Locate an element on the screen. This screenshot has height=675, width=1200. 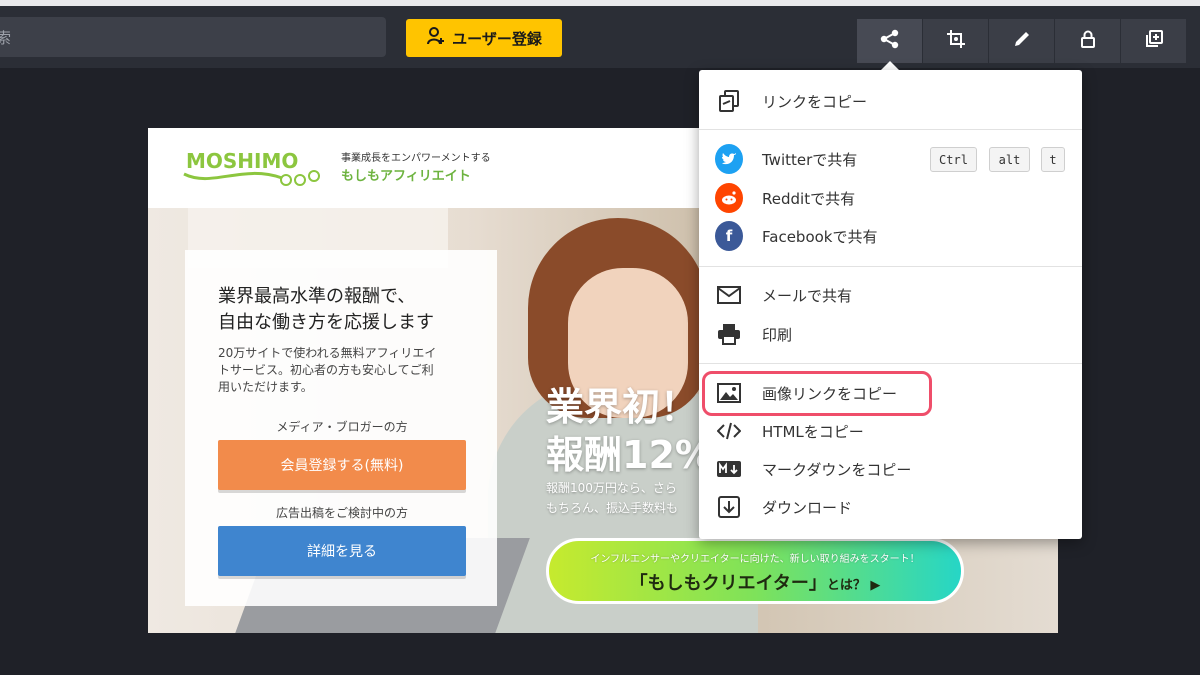
search-input: 索 is located at coordinates (193, 37).